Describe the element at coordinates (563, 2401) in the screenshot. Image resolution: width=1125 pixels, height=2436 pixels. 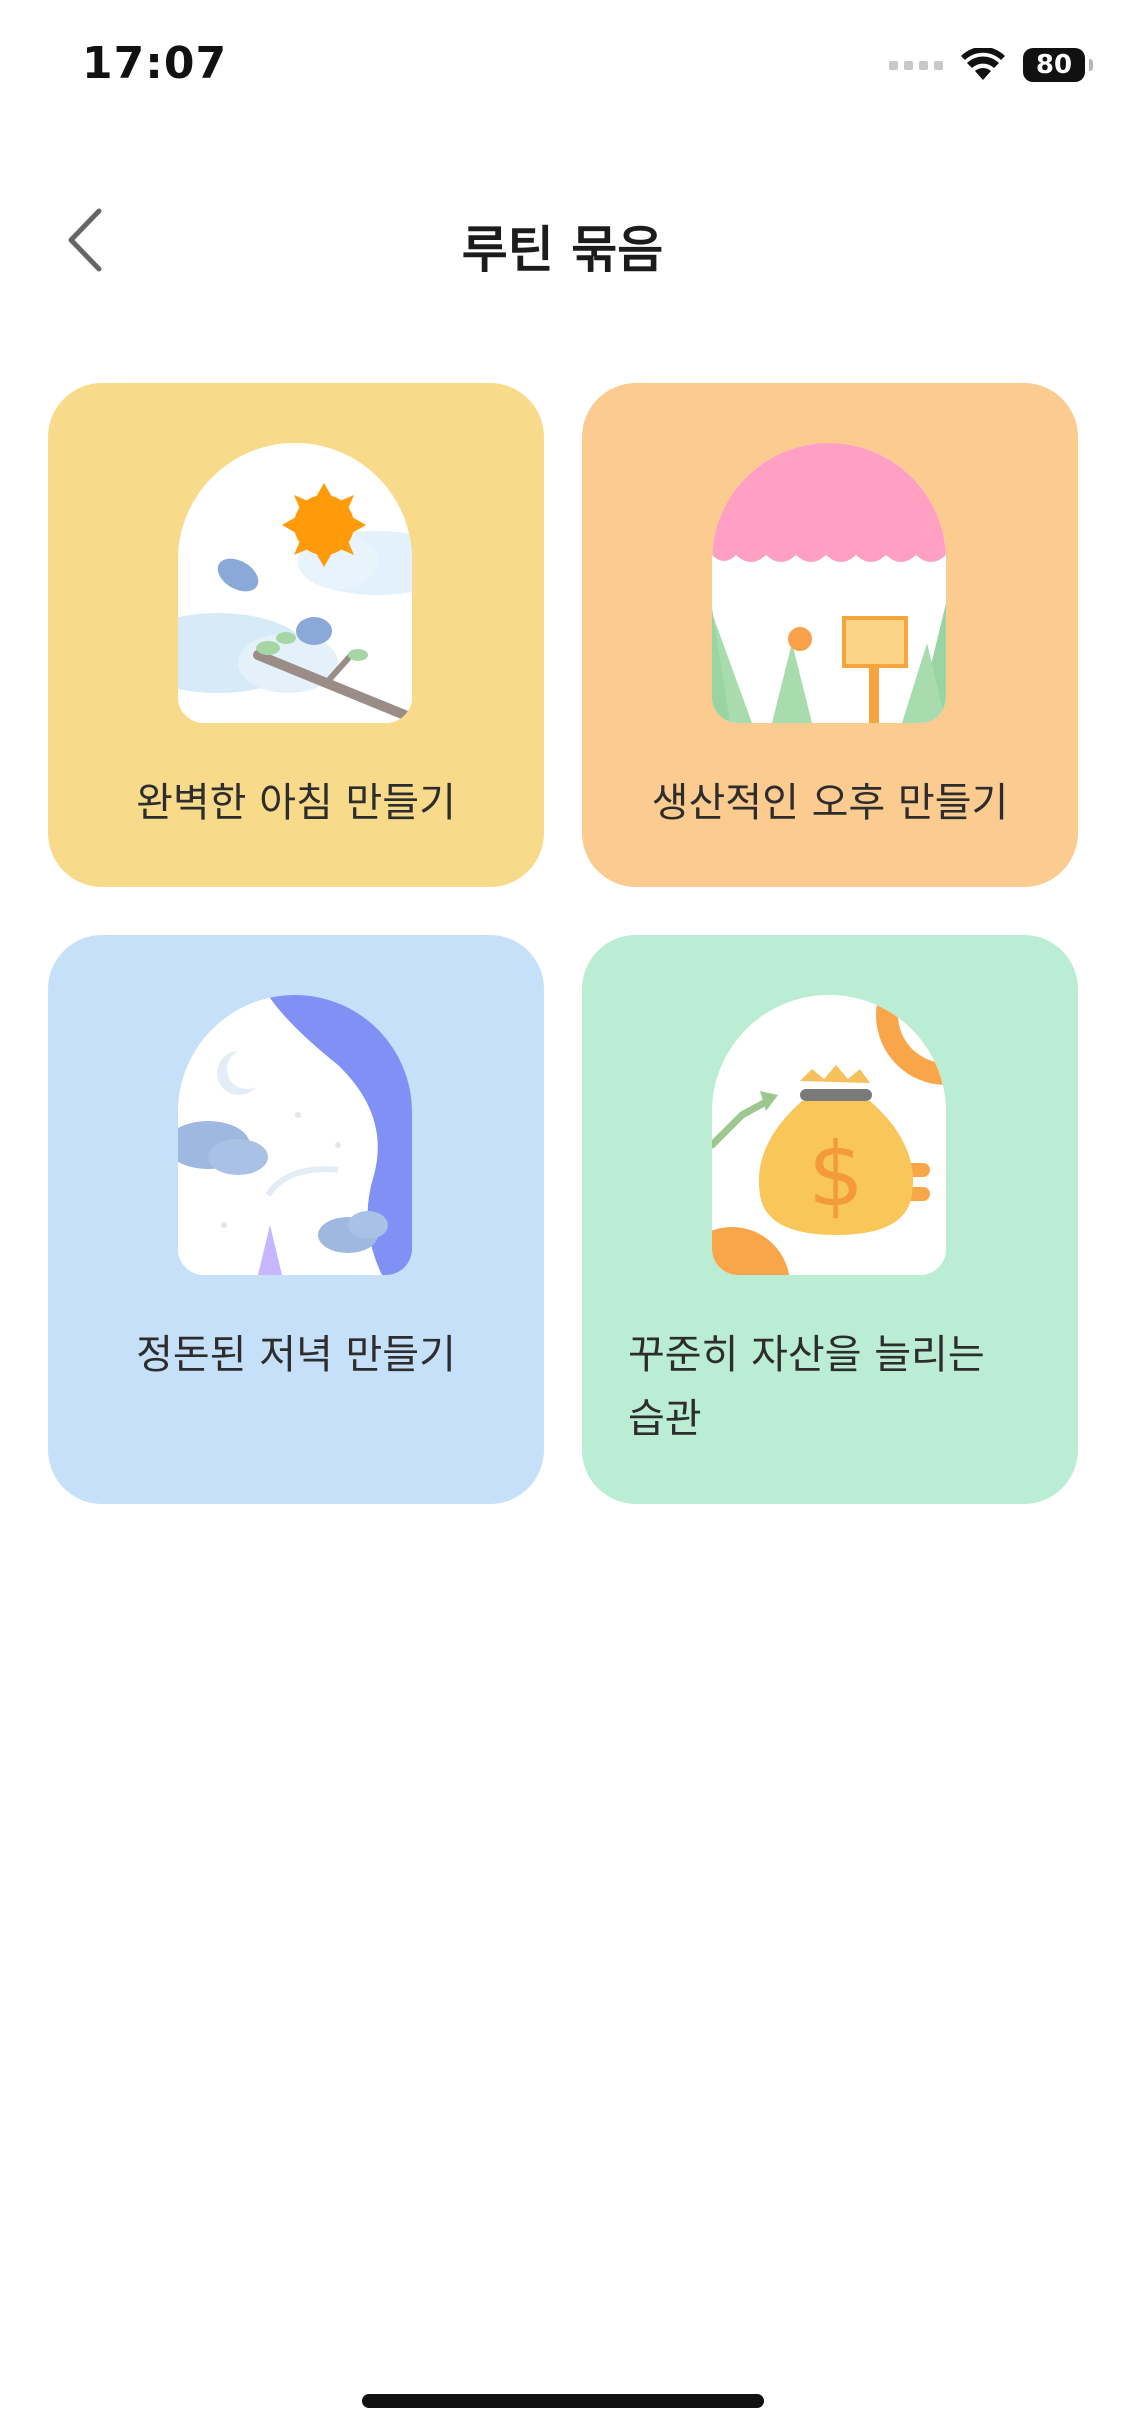
I see `home-indicator` at that location.